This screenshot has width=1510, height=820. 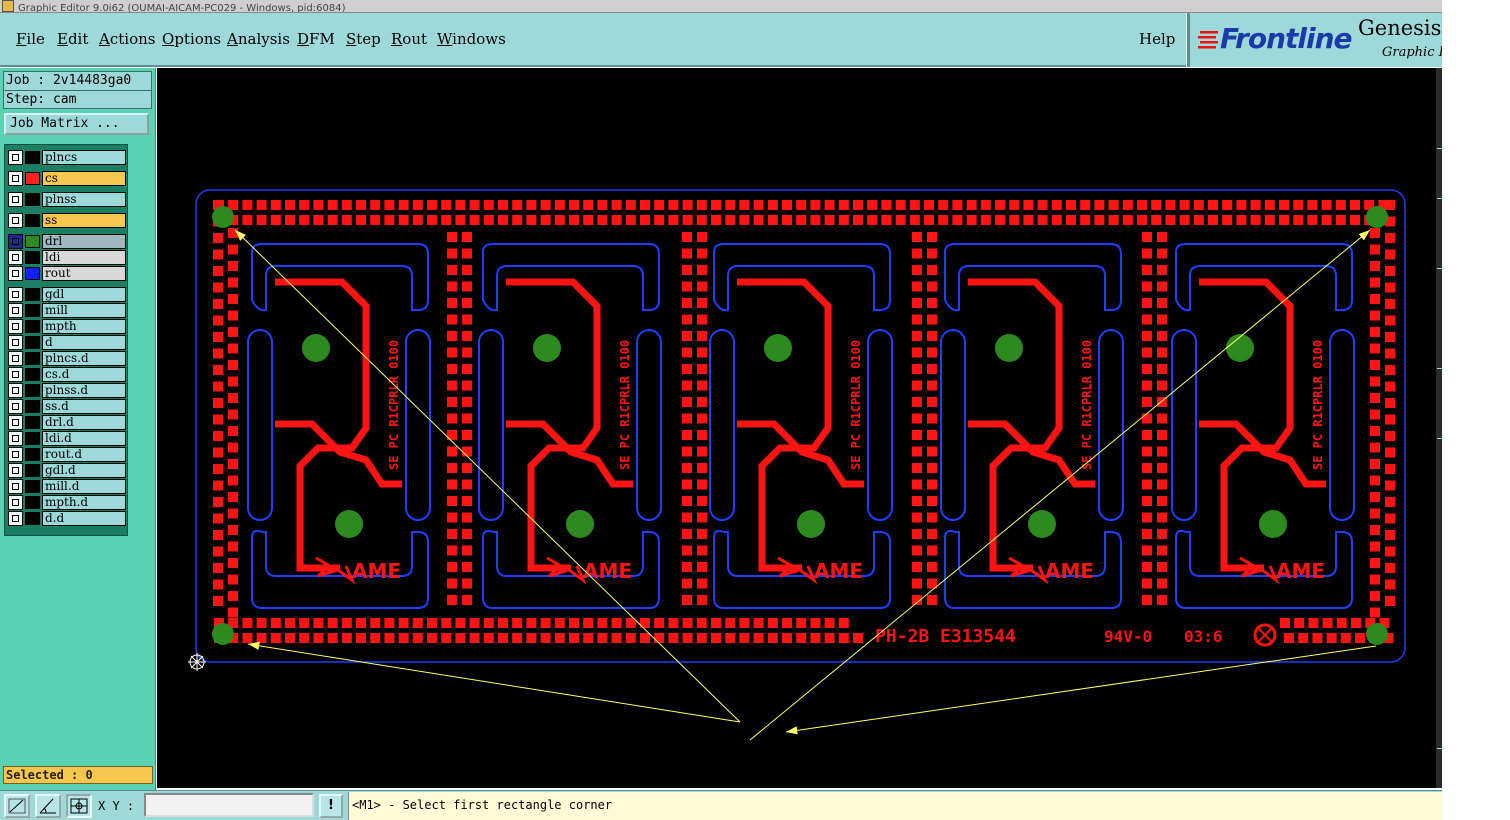 I want to click on layer-row-ss-d: ss.d, so click(x=67, y=406).